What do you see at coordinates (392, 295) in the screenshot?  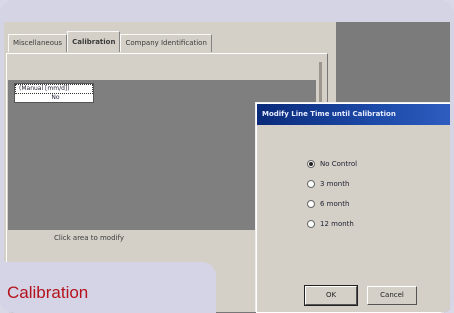 I see `cancel-button: Cancel` at bounding box center [392, 295].